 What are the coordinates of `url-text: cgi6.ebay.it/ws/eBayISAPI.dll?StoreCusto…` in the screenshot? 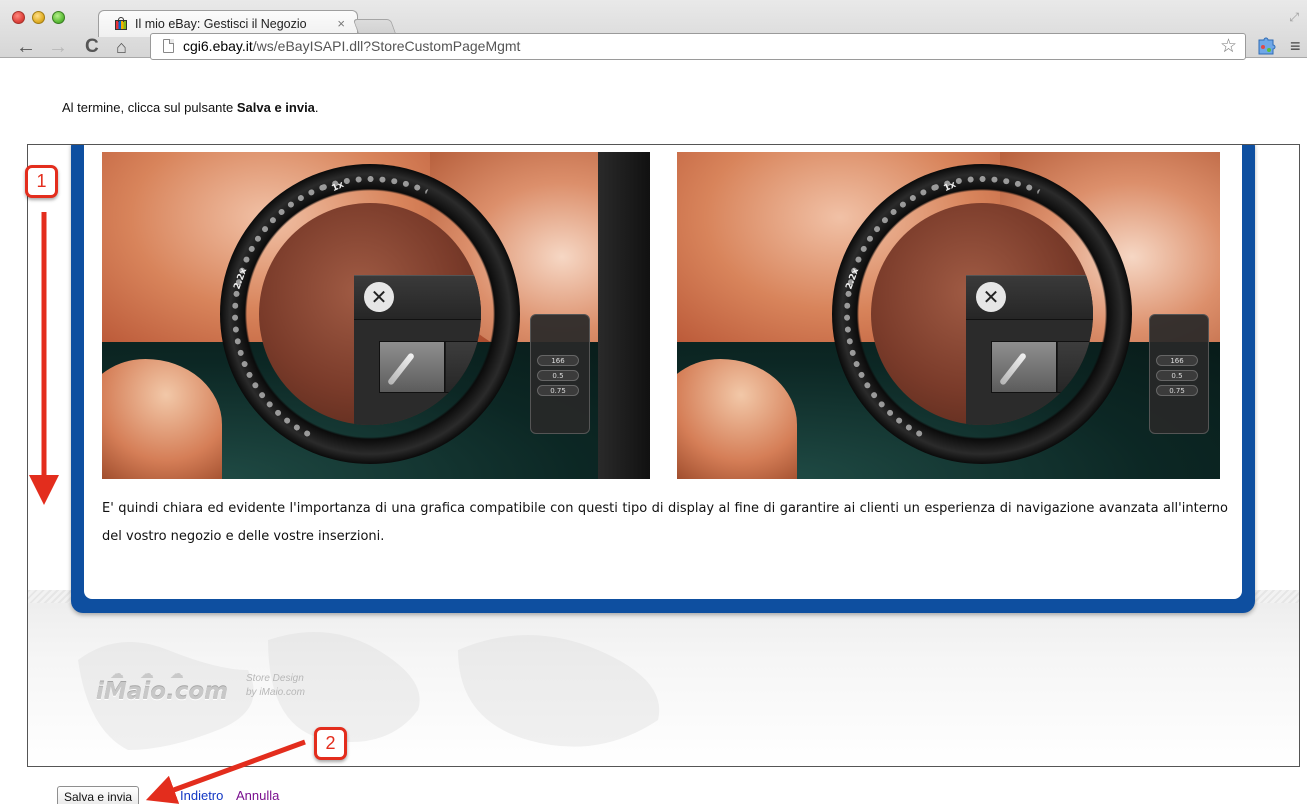 It's located at (351, 46).